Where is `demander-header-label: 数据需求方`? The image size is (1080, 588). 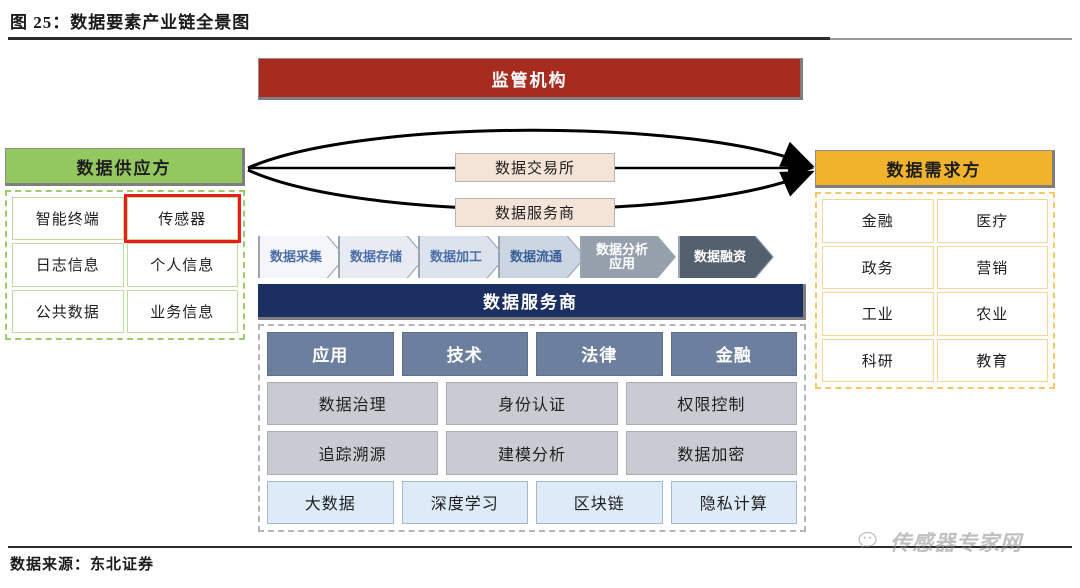
demander-header-label: 数据需求方 is located at coordinates (934, 170).